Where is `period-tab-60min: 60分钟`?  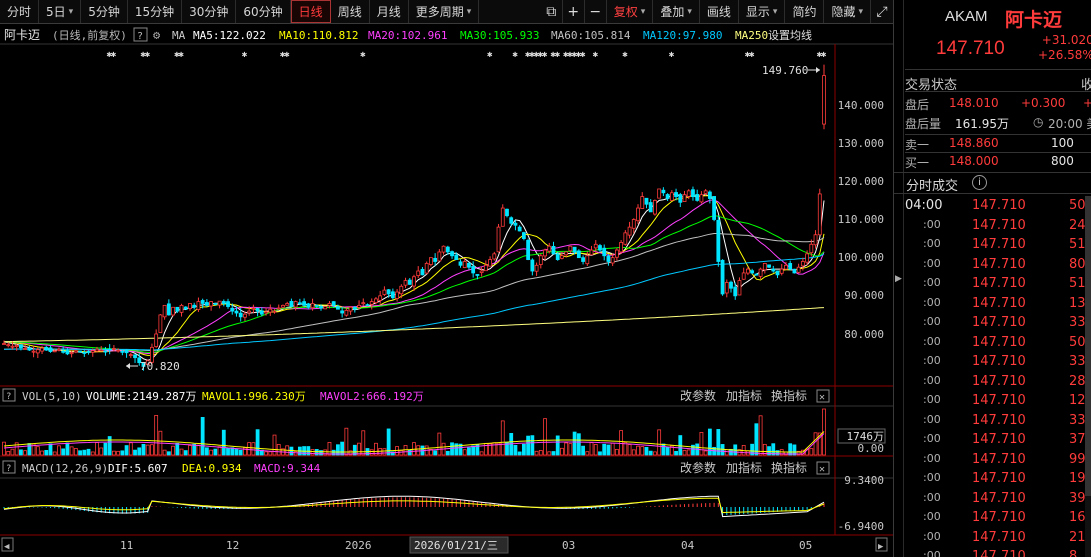
period-tab-60min: 60分钟 is located at coordinates (263, 11).